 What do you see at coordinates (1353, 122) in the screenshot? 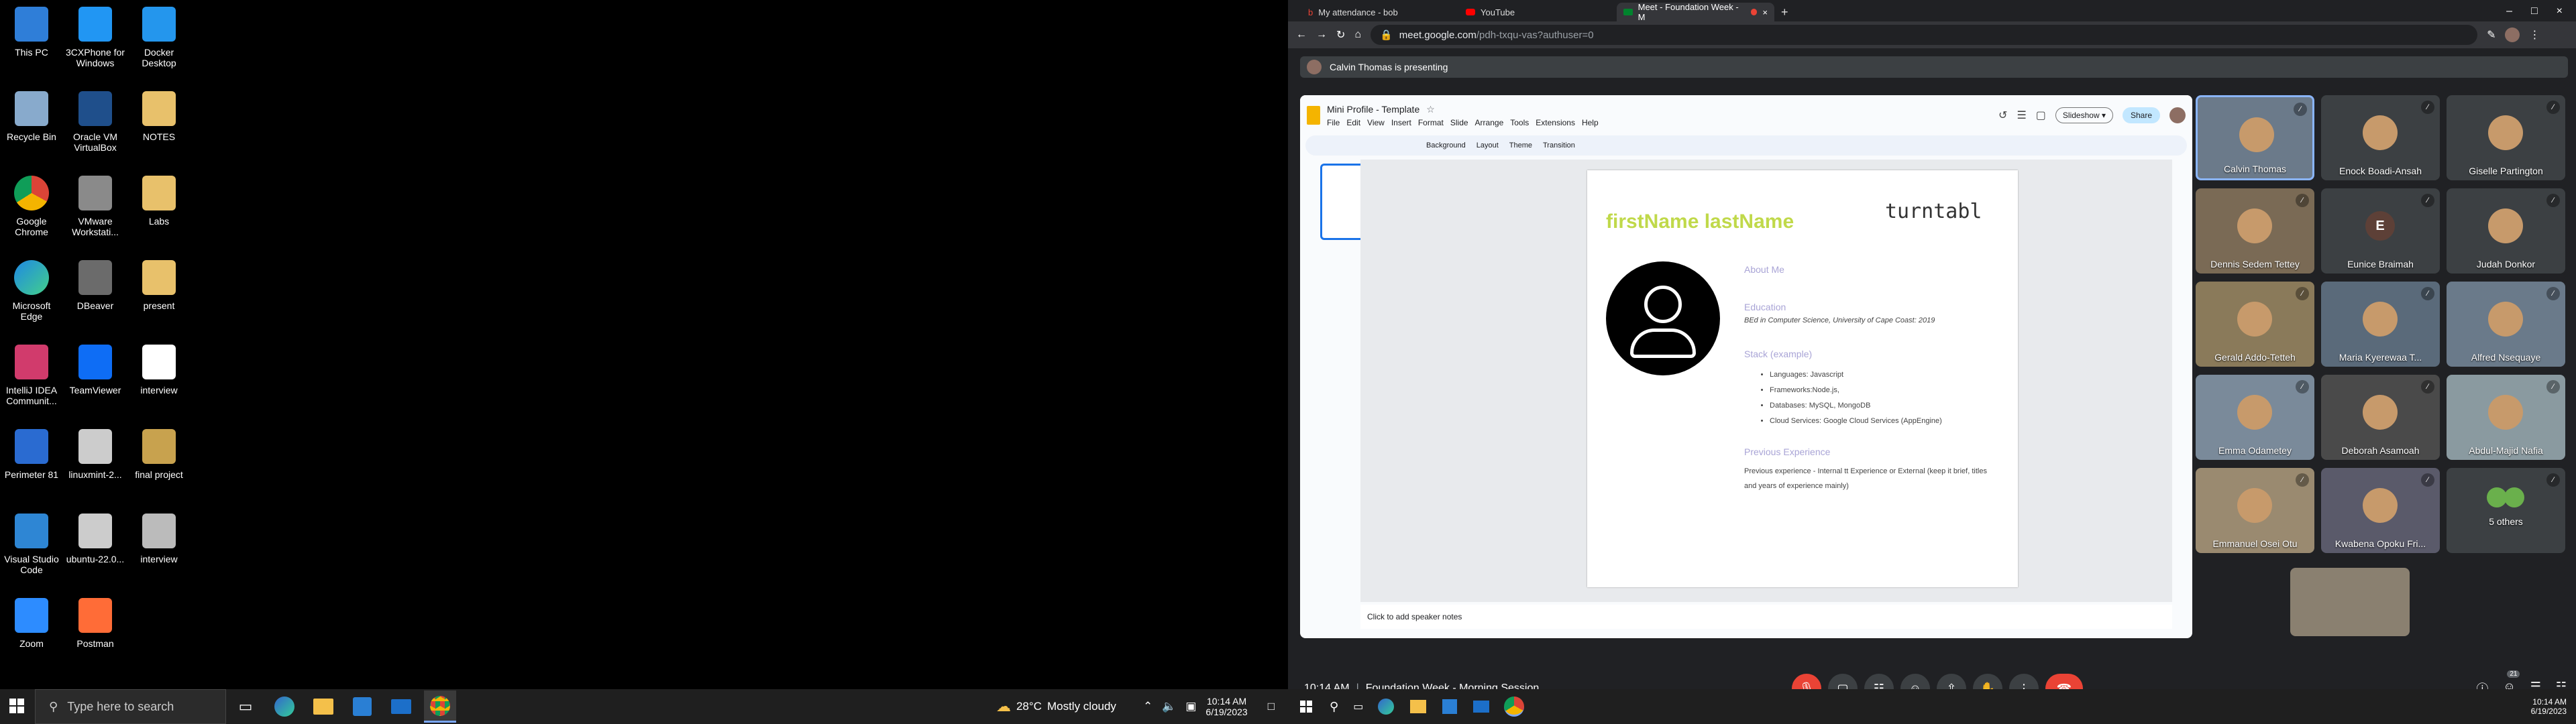
I see `menu-item: Edit` at bounding box center [1353, 122].